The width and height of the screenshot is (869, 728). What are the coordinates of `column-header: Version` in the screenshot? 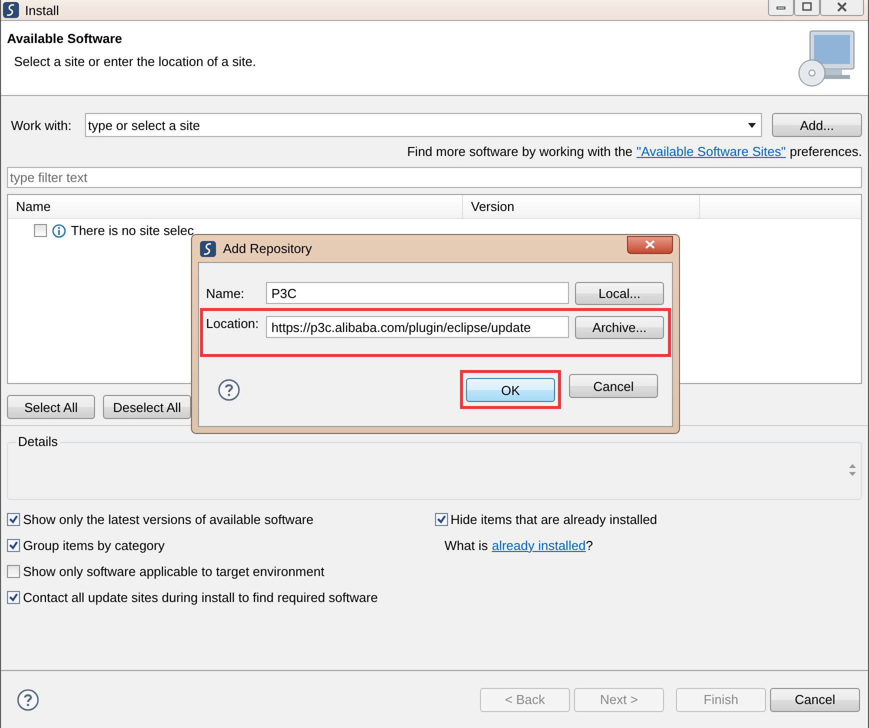 It's located at (581, 206).